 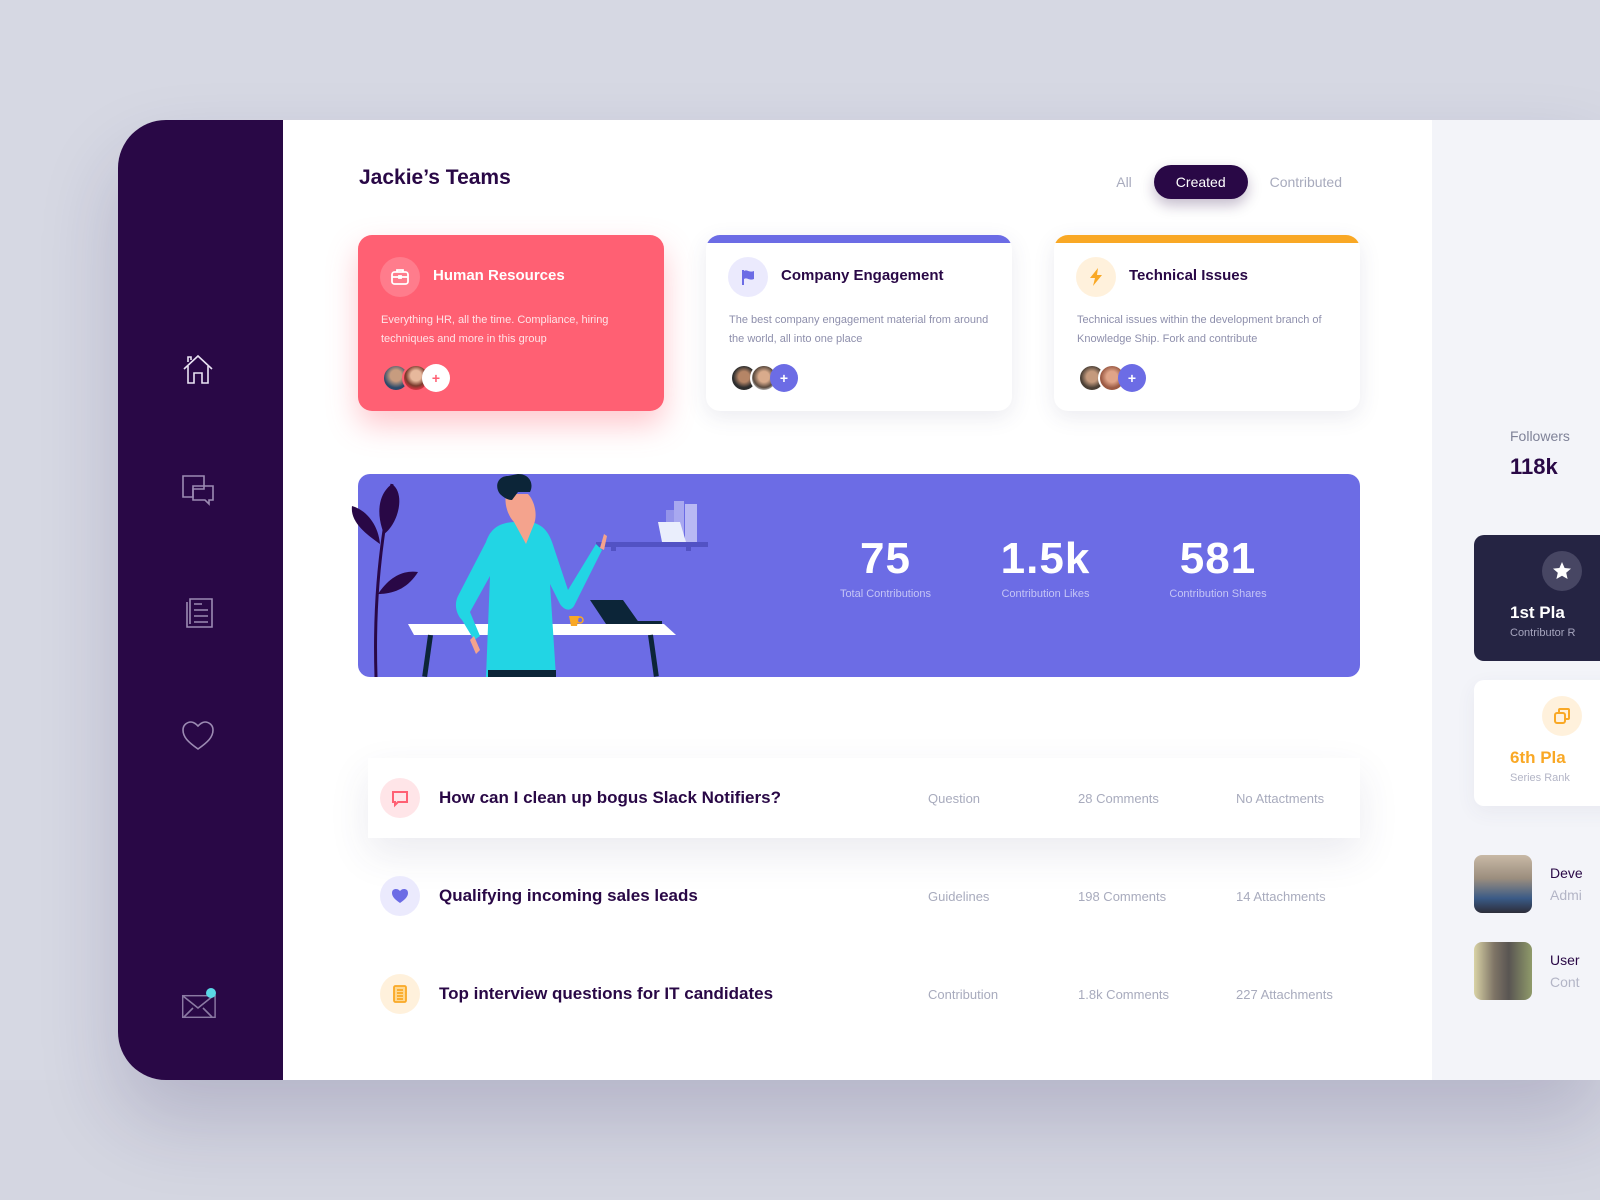 What do you see at coordinates (1281, 896) in the screenshot?
I see `post-attachments: 14 Attachments` at bounding box center [1281, 896].